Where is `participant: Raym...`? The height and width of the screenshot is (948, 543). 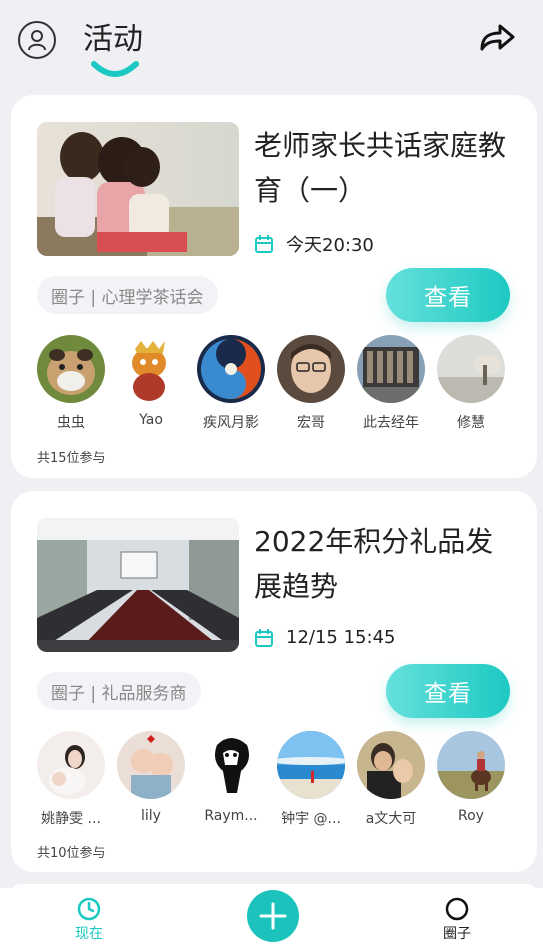
participant: Raym... is located at coordinates (231, 777).